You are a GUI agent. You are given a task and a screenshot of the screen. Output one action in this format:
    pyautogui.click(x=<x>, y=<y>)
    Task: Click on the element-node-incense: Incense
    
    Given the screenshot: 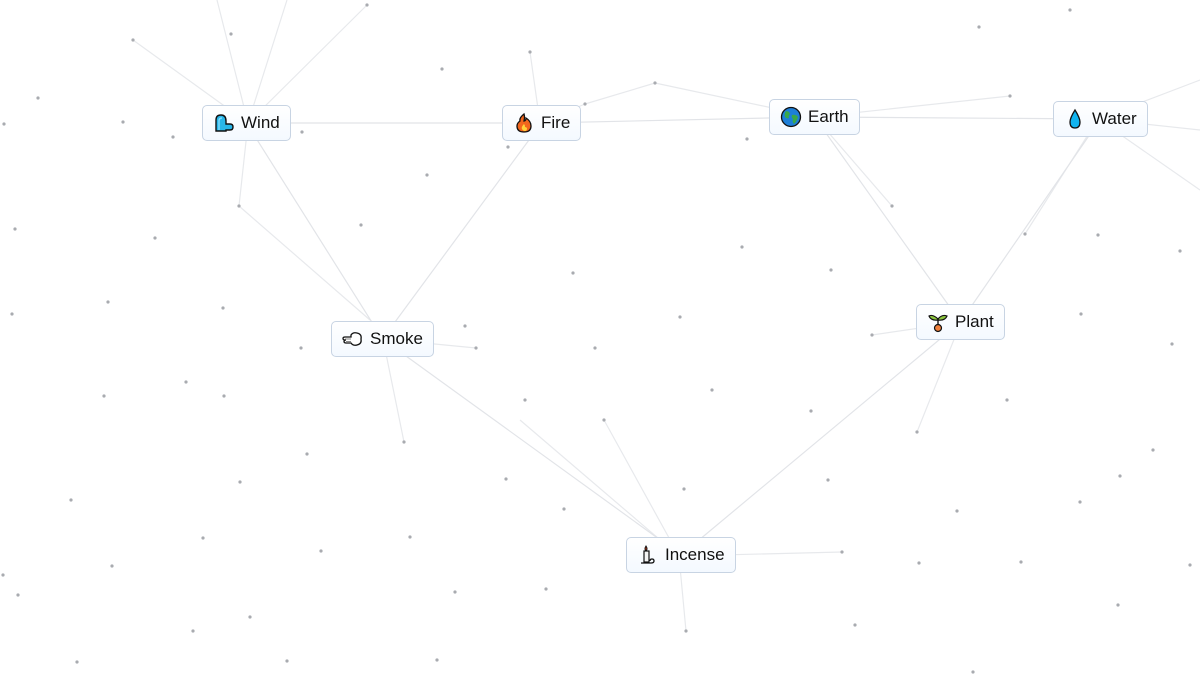 What is the action you would take?
    pyautogui.click(x=681, y=555)
    